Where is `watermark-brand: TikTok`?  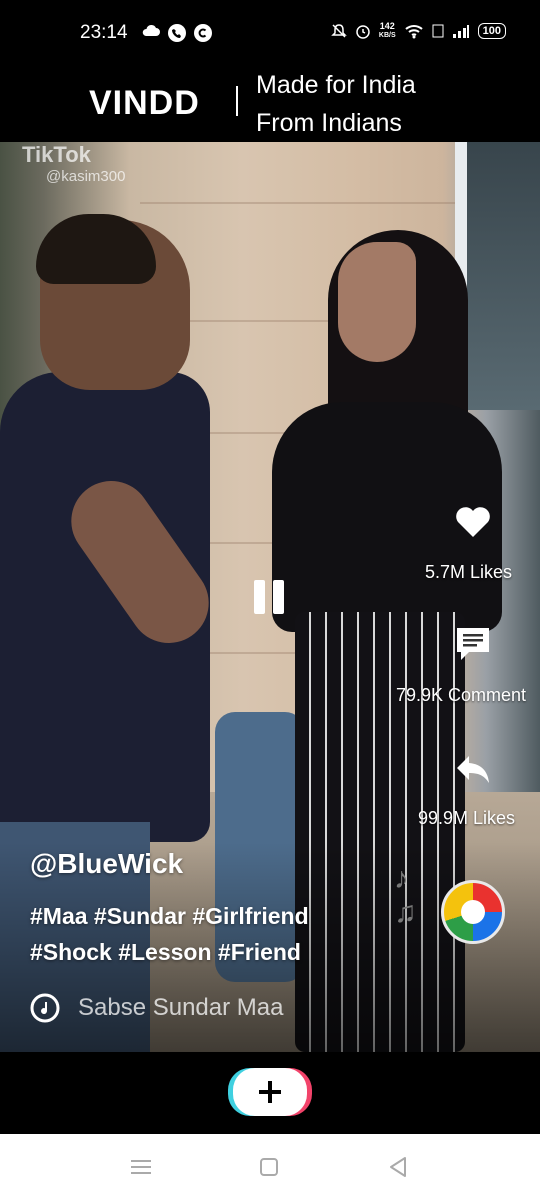 watermark-brand: TikTok is located at coordinates (56, 154).